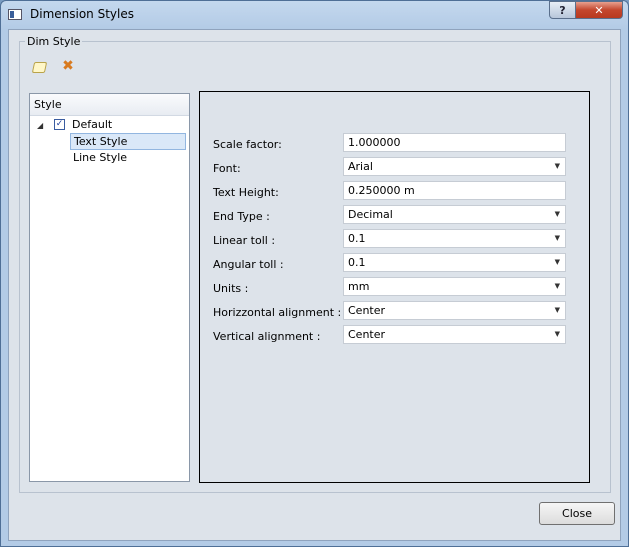 The image size is (629, 547). I want to click on scale-factor-value: 1.000000, so click(374, 142).